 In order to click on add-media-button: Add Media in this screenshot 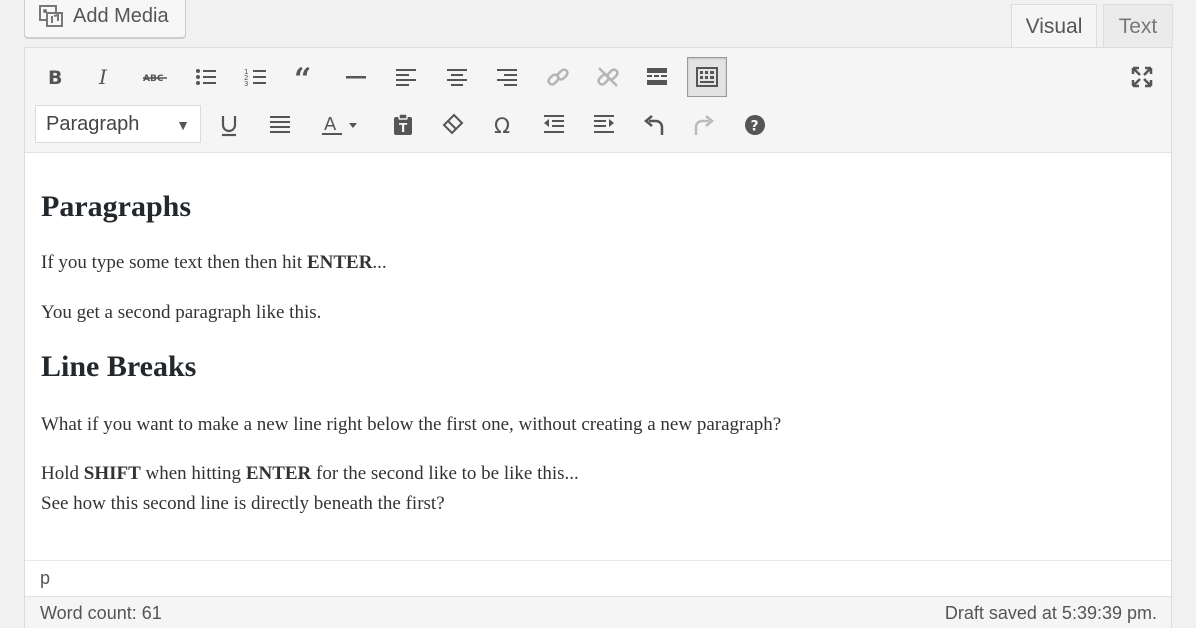, I will do `click(105, 19)`.